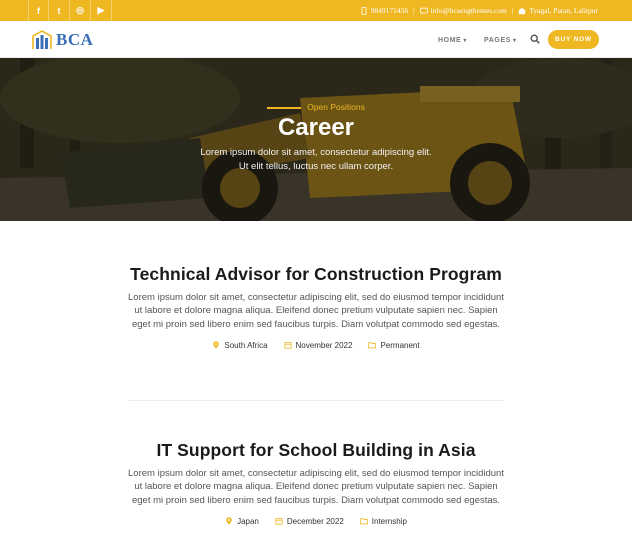 The height and width of the screenshot is (553, 632). Describe the element at coordinates (390, 10) in the screenshot. I see `contact-phone: 9849171456` at that location.